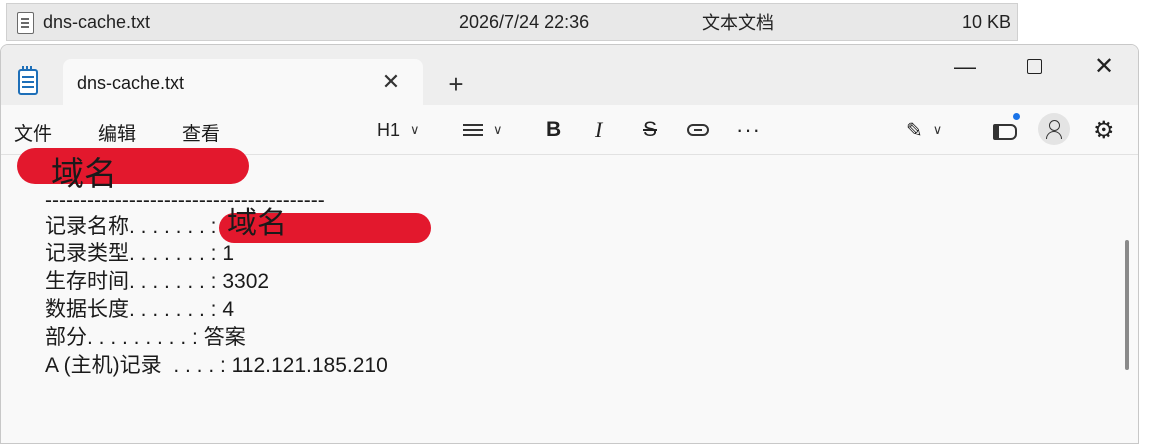  What do you see at coordinates (28, 80) in the screenshot?
I see `notepad-app-icon` at bounding box center [28, 80].